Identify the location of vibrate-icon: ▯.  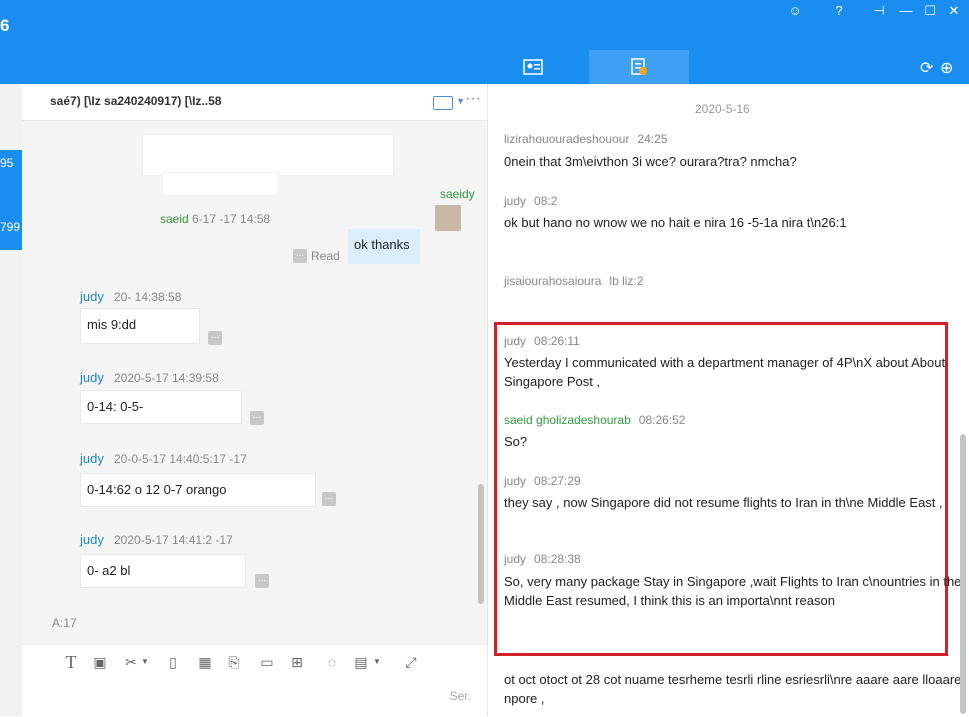
(173, 662).